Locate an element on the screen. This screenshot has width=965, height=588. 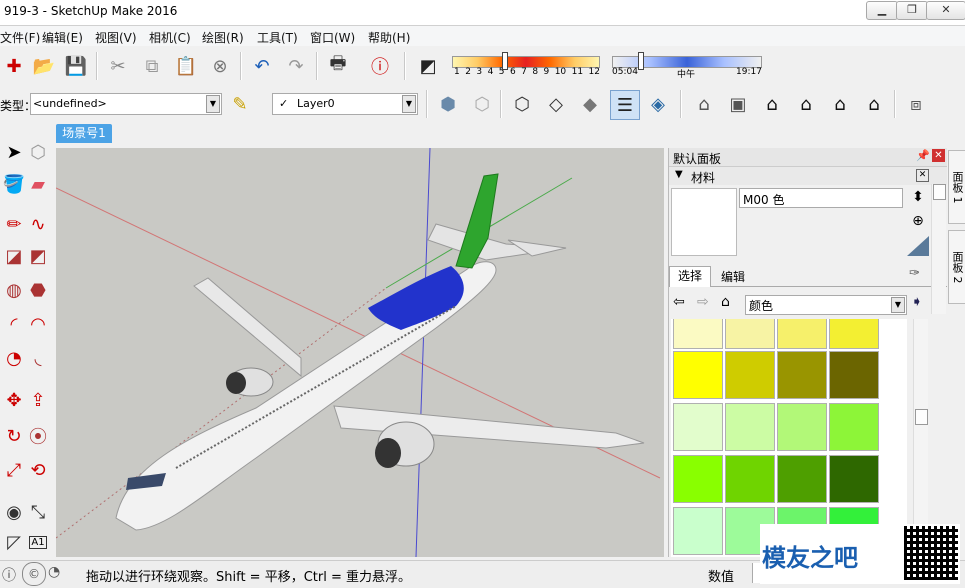
menu-draw: 绘图(R) is located at coordinates (223, 37).